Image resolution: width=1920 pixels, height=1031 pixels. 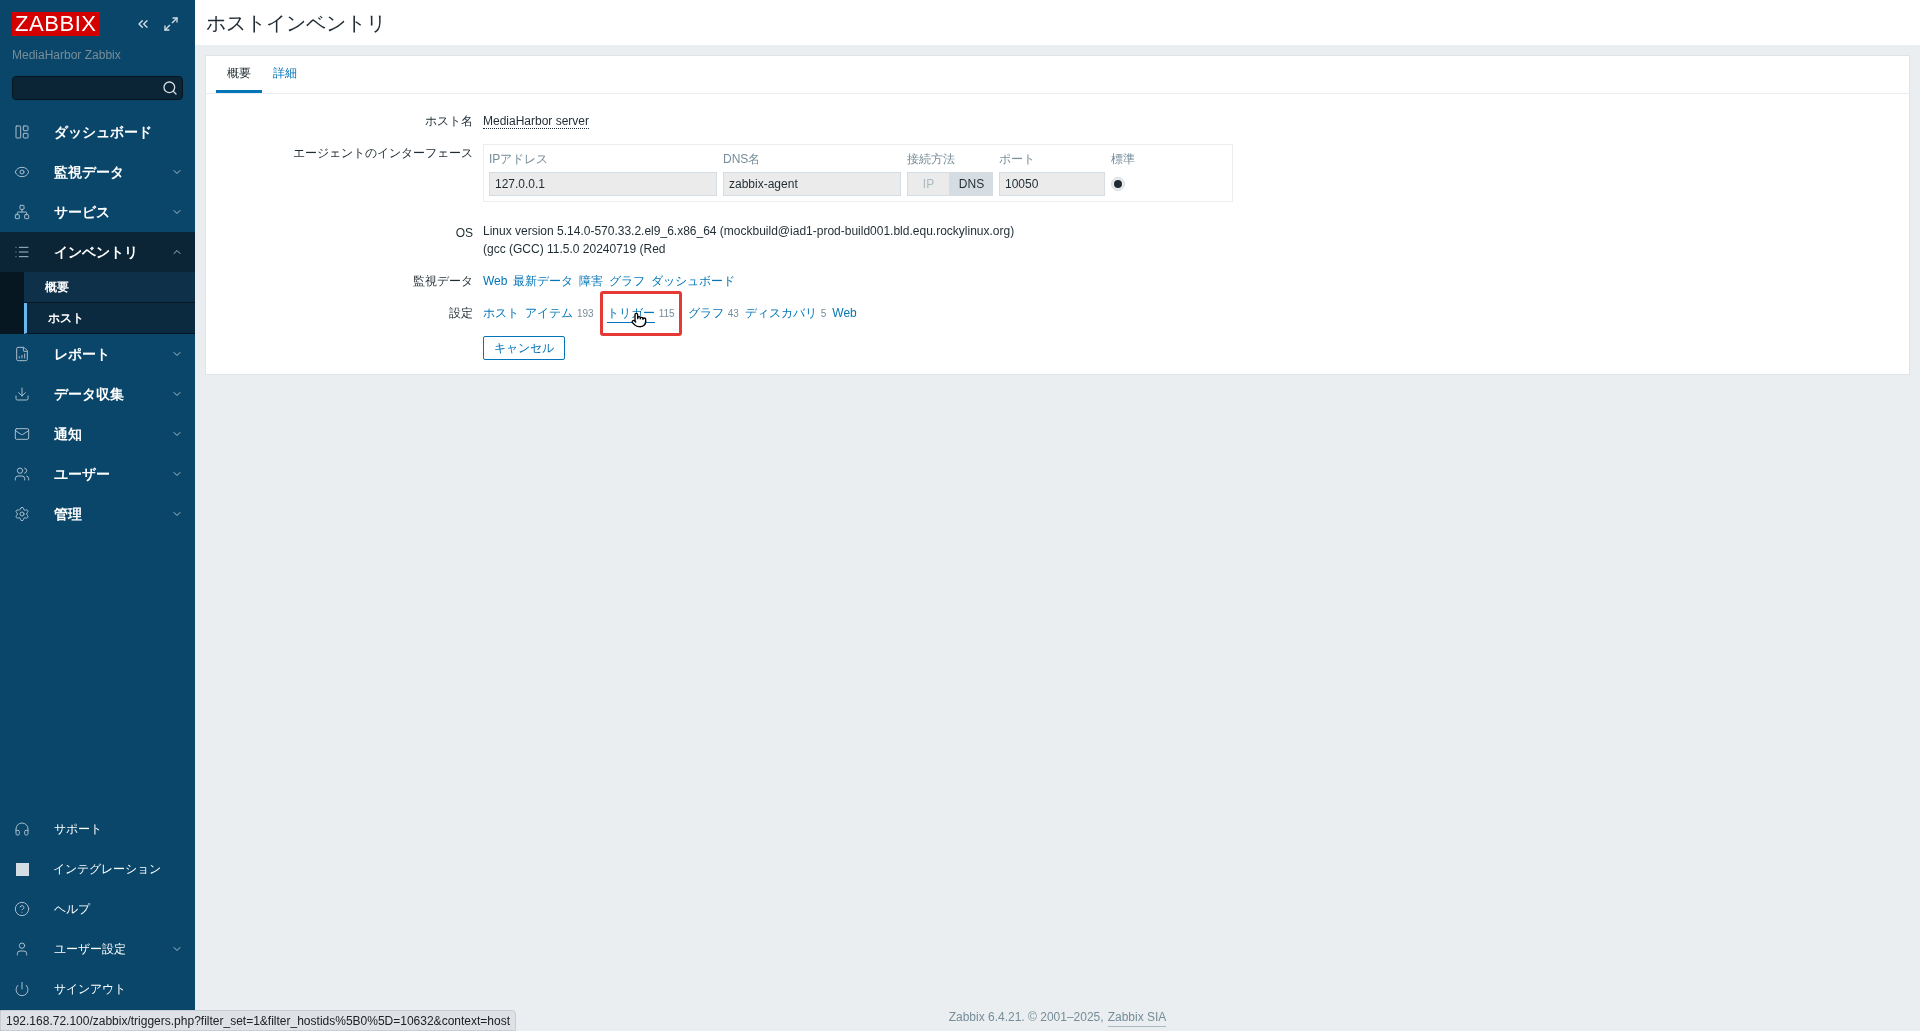 What do you see at coordinates (603, 184) in the screenshot?
I see `ip-field: 127.0.0.1` at bounding box center [603, 184].